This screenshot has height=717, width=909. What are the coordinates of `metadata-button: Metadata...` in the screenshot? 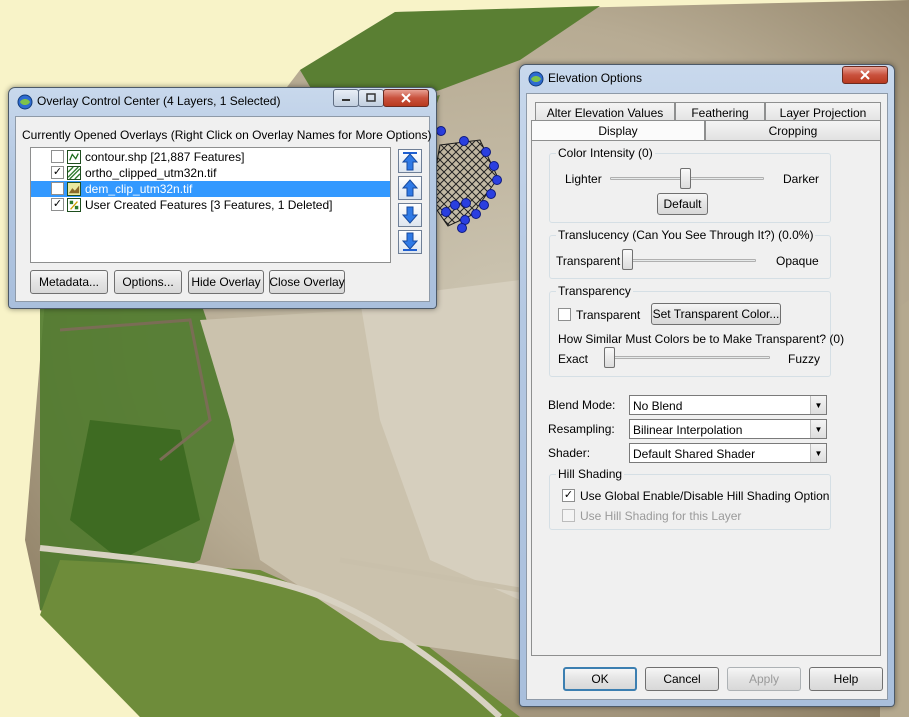 It's located at (69, 282).